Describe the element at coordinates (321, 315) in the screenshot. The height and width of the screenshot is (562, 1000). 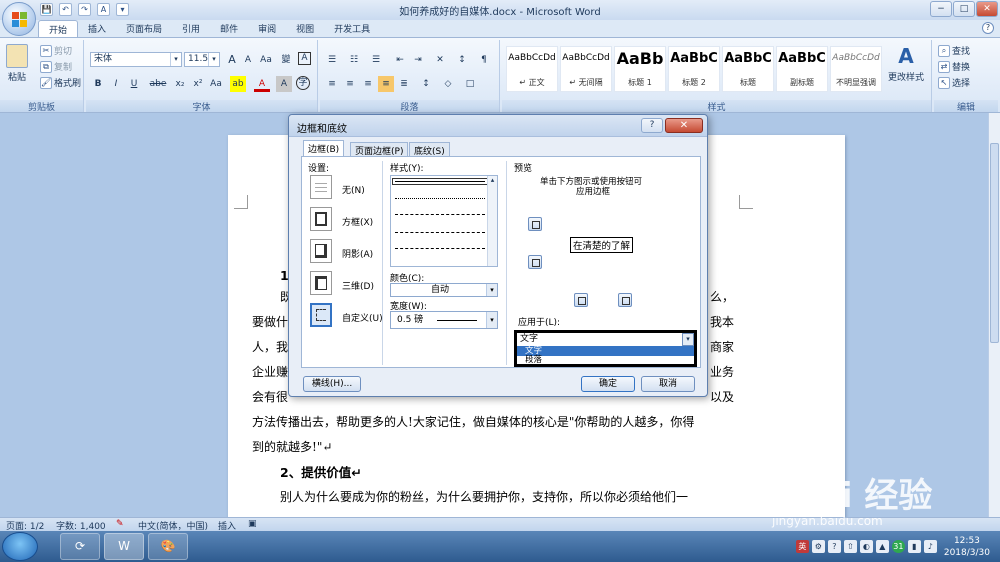
I see `setting-custom-icon` at that location.